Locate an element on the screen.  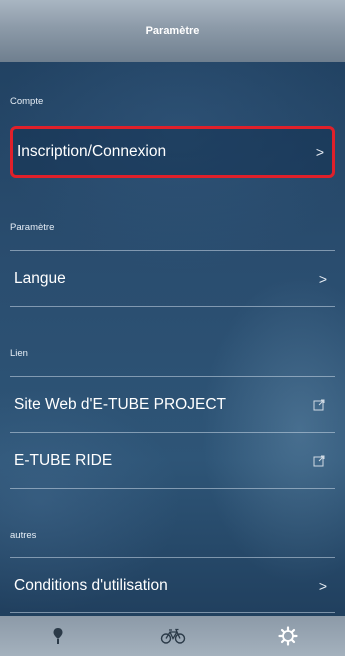
bicycle-icon is located at coordinates (172, 636).